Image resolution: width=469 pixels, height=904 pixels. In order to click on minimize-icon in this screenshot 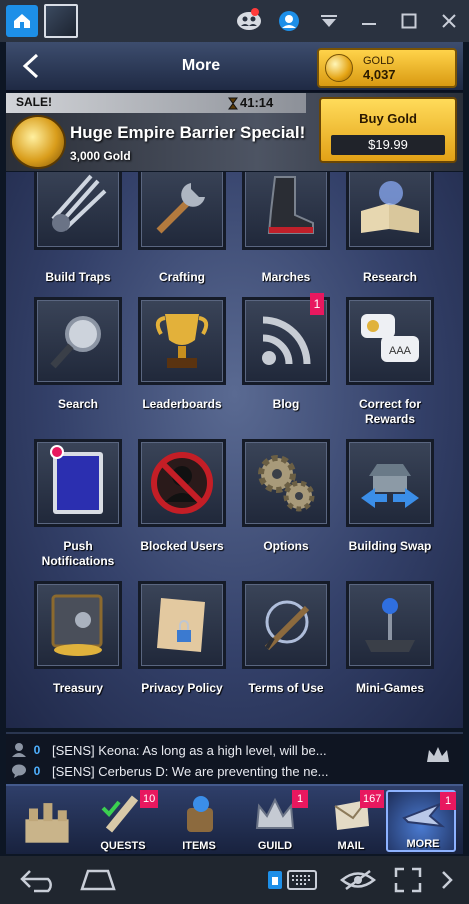, I will do `click(369, 21)`.